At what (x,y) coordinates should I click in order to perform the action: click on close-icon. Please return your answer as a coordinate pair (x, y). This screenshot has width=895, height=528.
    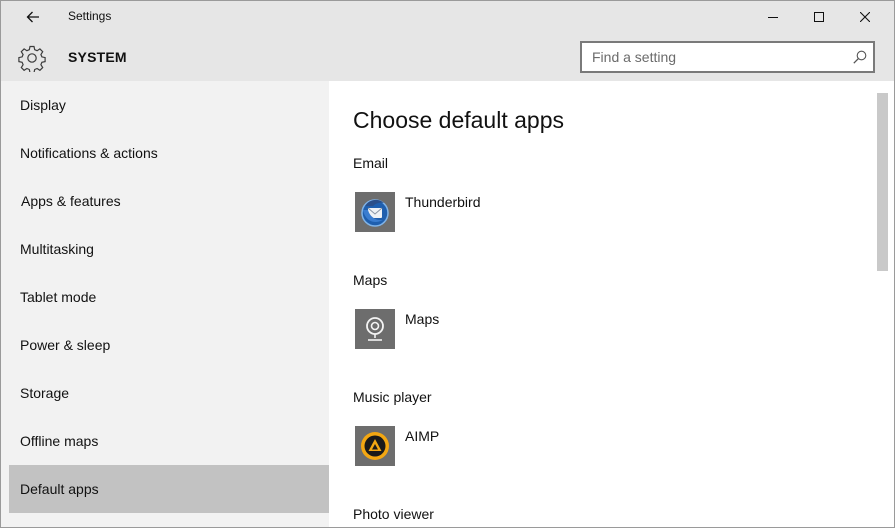
    Looking at the image, I should click on (865, 17).